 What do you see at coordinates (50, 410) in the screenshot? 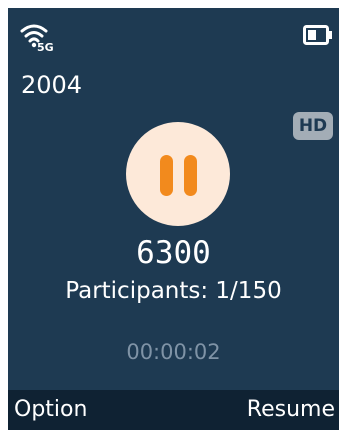
I see `option-softkey: Option` at bounding box center [50, 410].